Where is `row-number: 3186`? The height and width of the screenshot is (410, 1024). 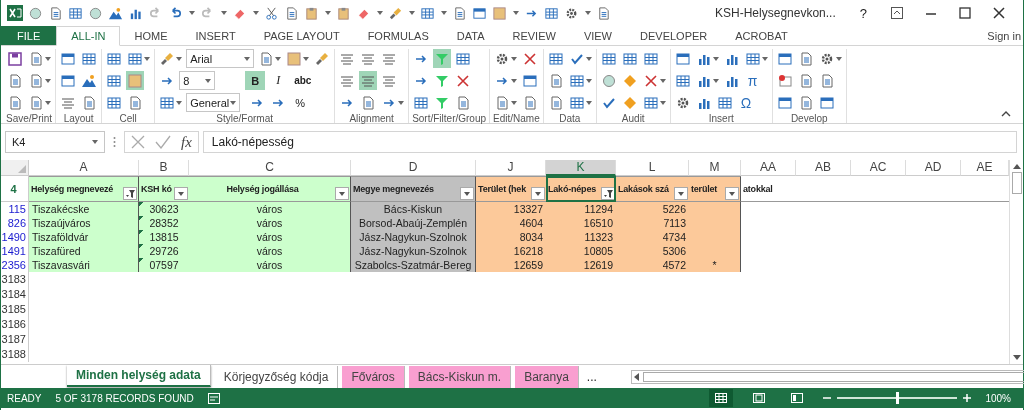
row-number: 3186 is located at coordinates (15, 324).